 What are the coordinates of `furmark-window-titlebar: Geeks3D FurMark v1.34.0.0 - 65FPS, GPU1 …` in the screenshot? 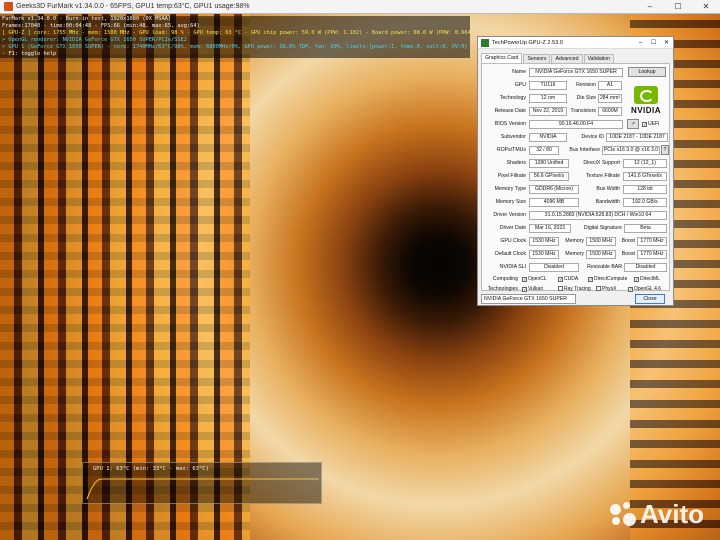 It's located at (360, 7).